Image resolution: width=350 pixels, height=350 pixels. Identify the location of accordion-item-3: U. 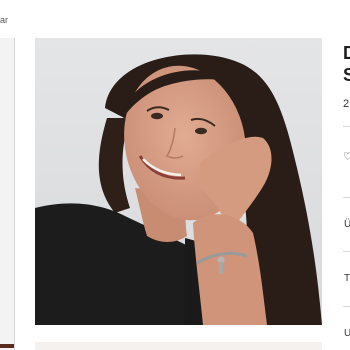
(347, 333).